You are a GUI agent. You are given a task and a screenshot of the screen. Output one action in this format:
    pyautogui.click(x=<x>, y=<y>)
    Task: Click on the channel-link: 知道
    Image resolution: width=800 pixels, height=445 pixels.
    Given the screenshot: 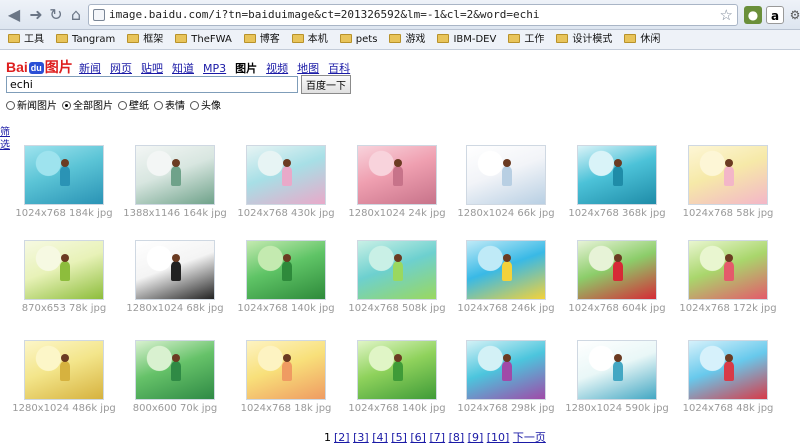 What is the action you would take?
    pyautogui.click(x=183, y=68)
    